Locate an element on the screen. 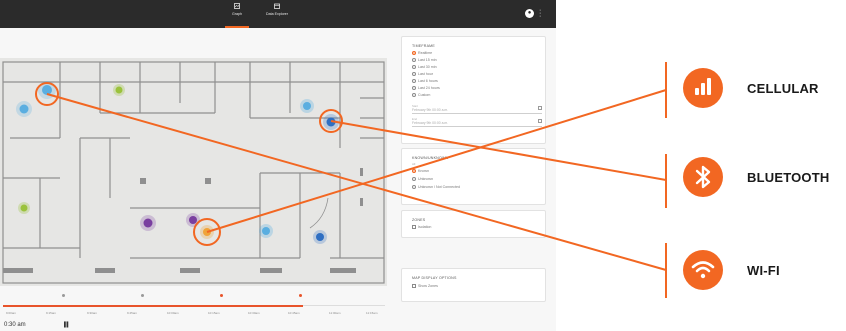  timeframe-option: Last hour is located at coordinates (422, 74).